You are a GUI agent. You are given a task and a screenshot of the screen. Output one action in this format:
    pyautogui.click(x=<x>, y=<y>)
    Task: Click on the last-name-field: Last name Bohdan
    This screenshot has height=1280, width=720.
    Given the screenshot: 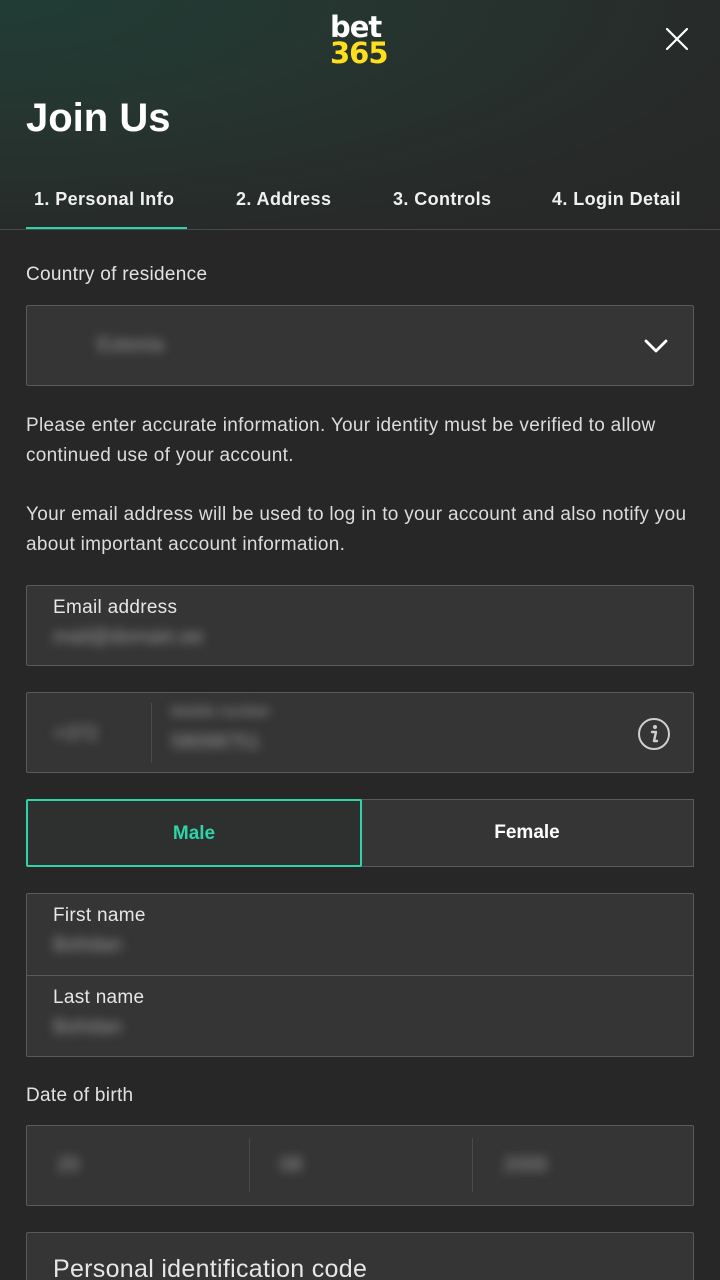 What is the action you would take?
    pyautogui.click(x=360, y=1016)
    